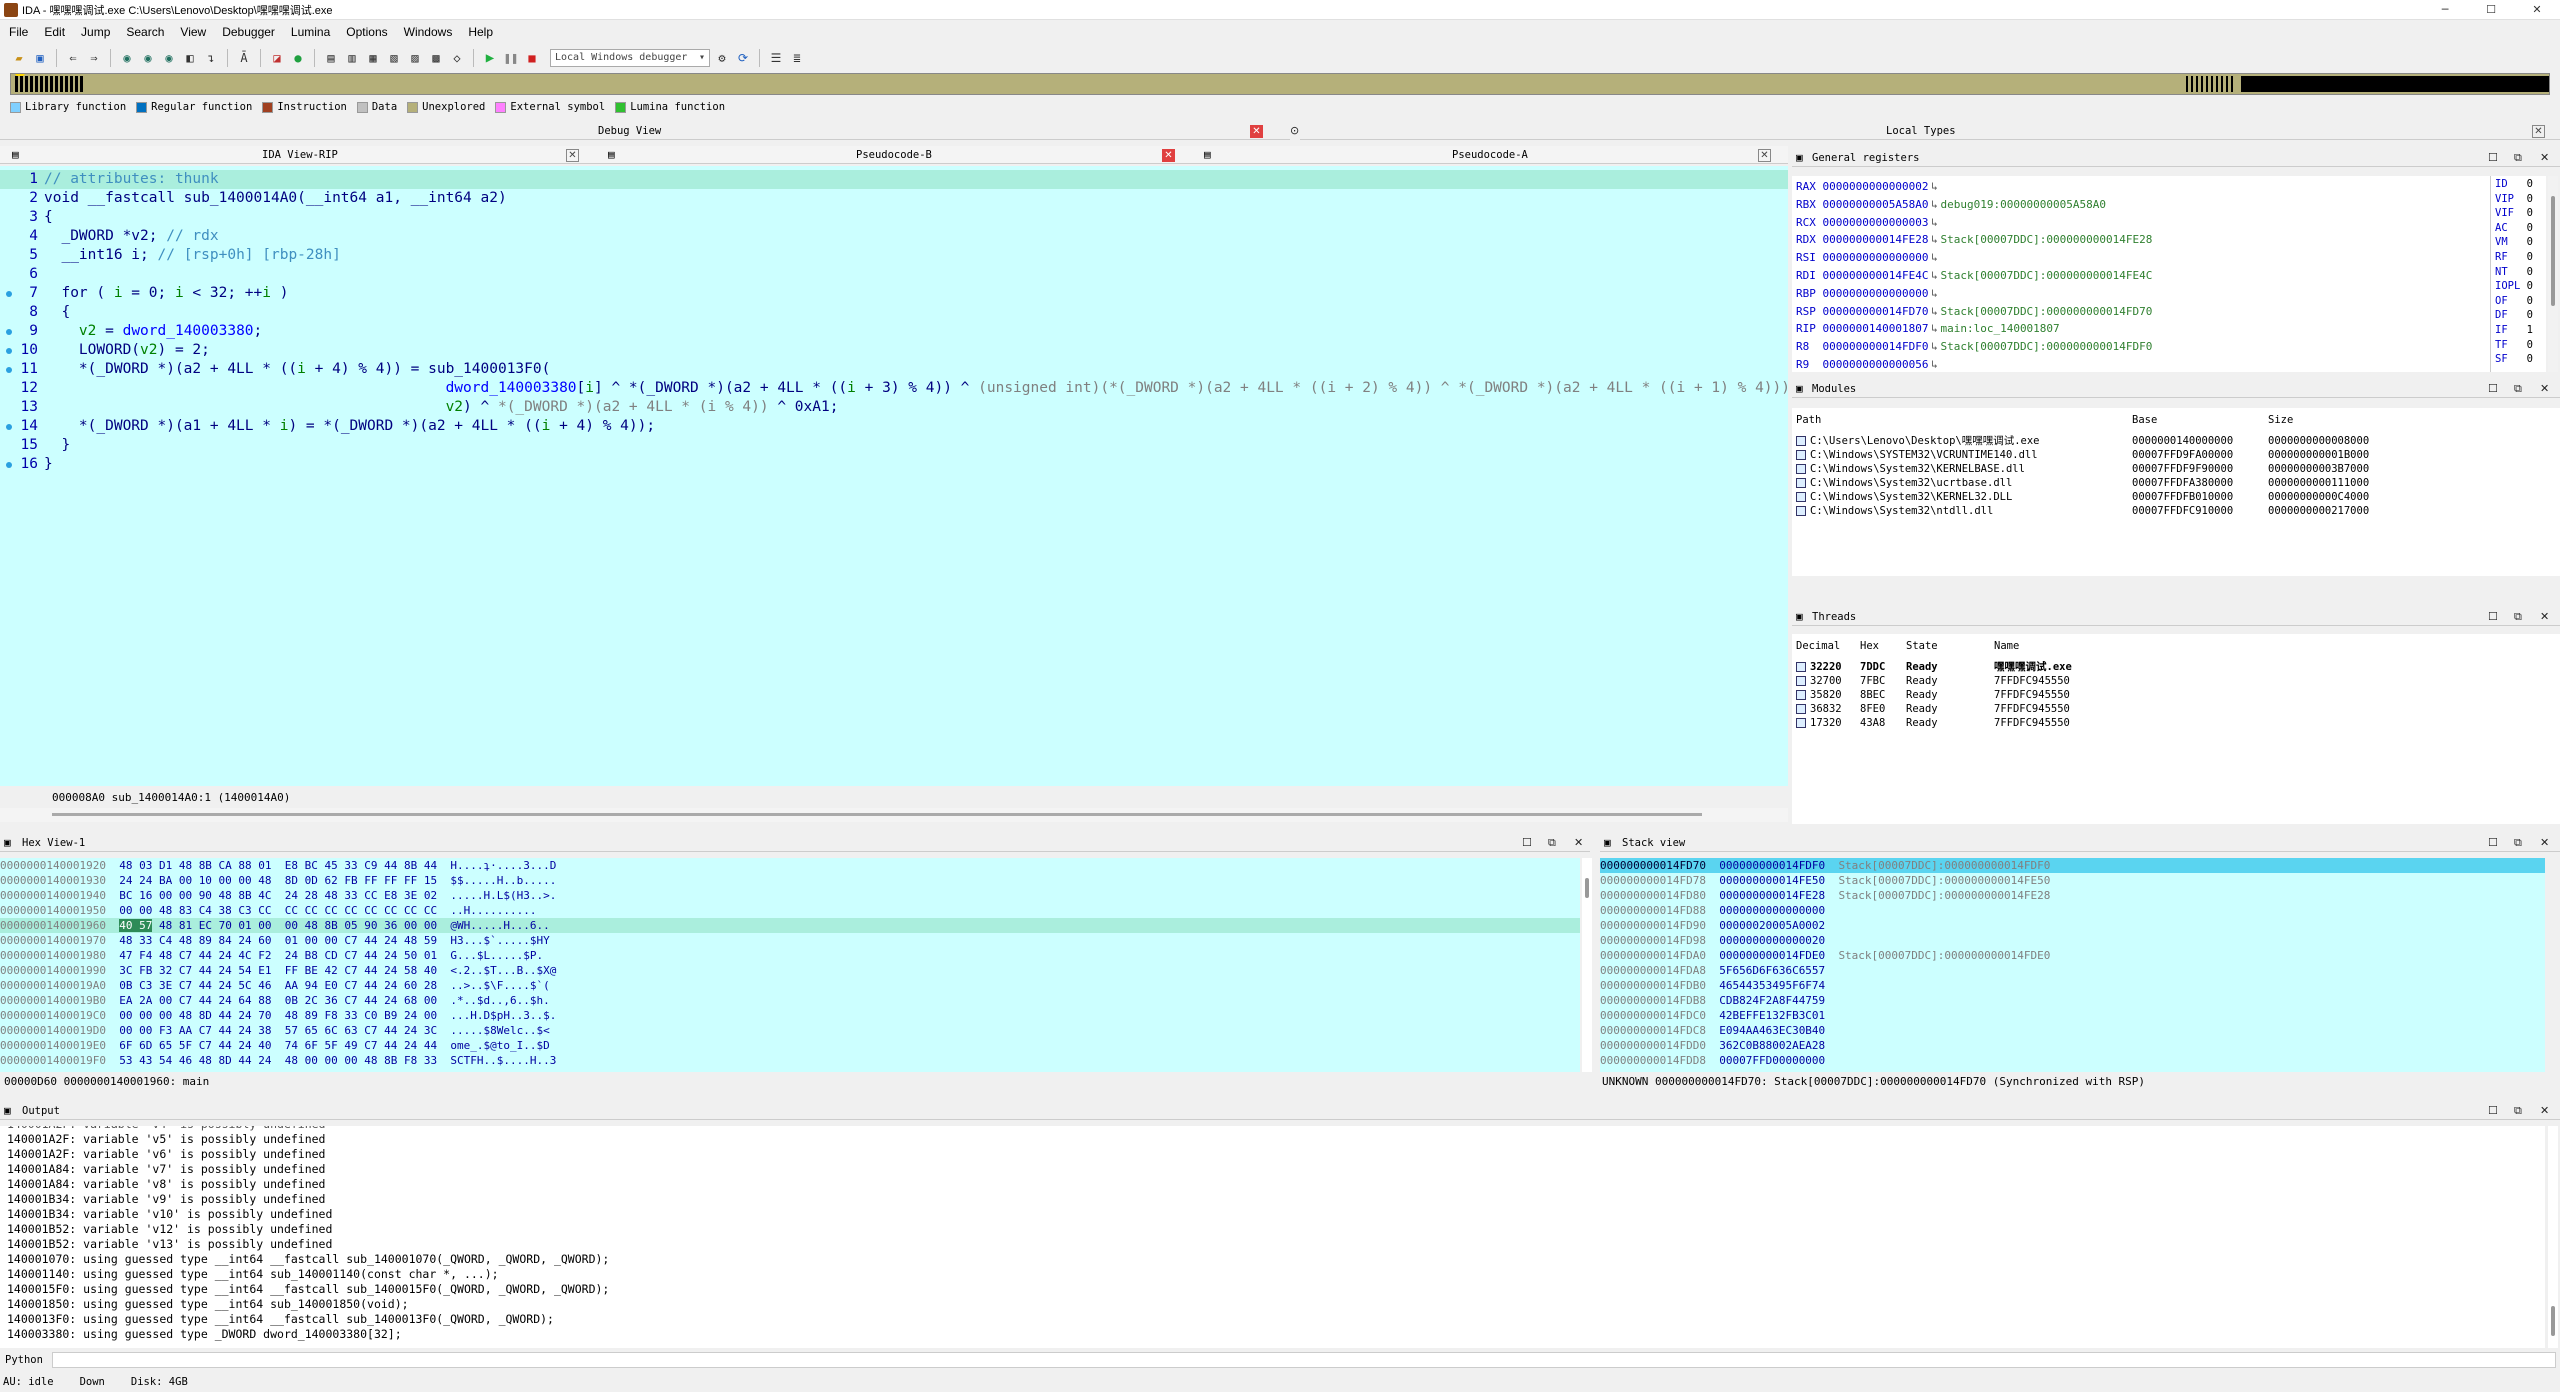  I want to click on module-path: C:\Windows\System32\KERNELBASE.dll, so click(1910, 469).